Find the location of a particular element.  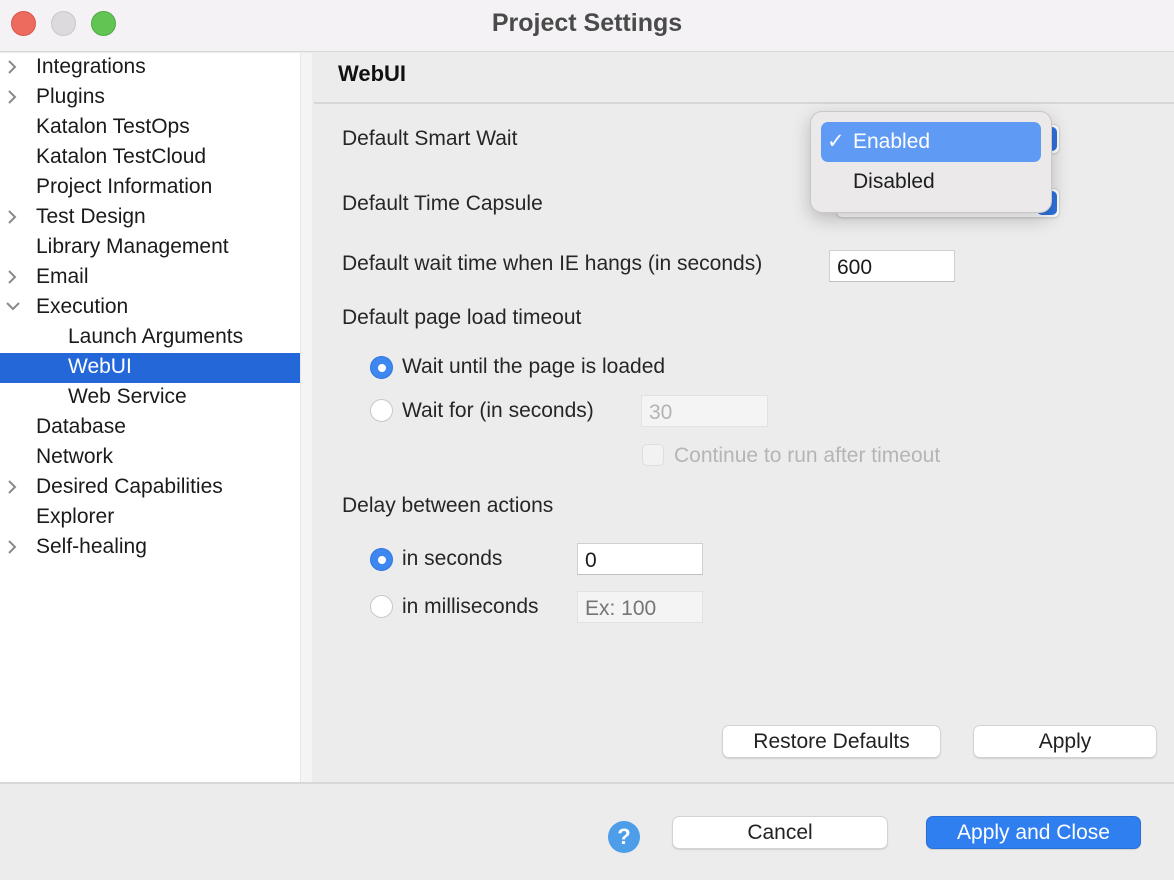

sidebar-scrollbar is located at coordinates (306, 417).